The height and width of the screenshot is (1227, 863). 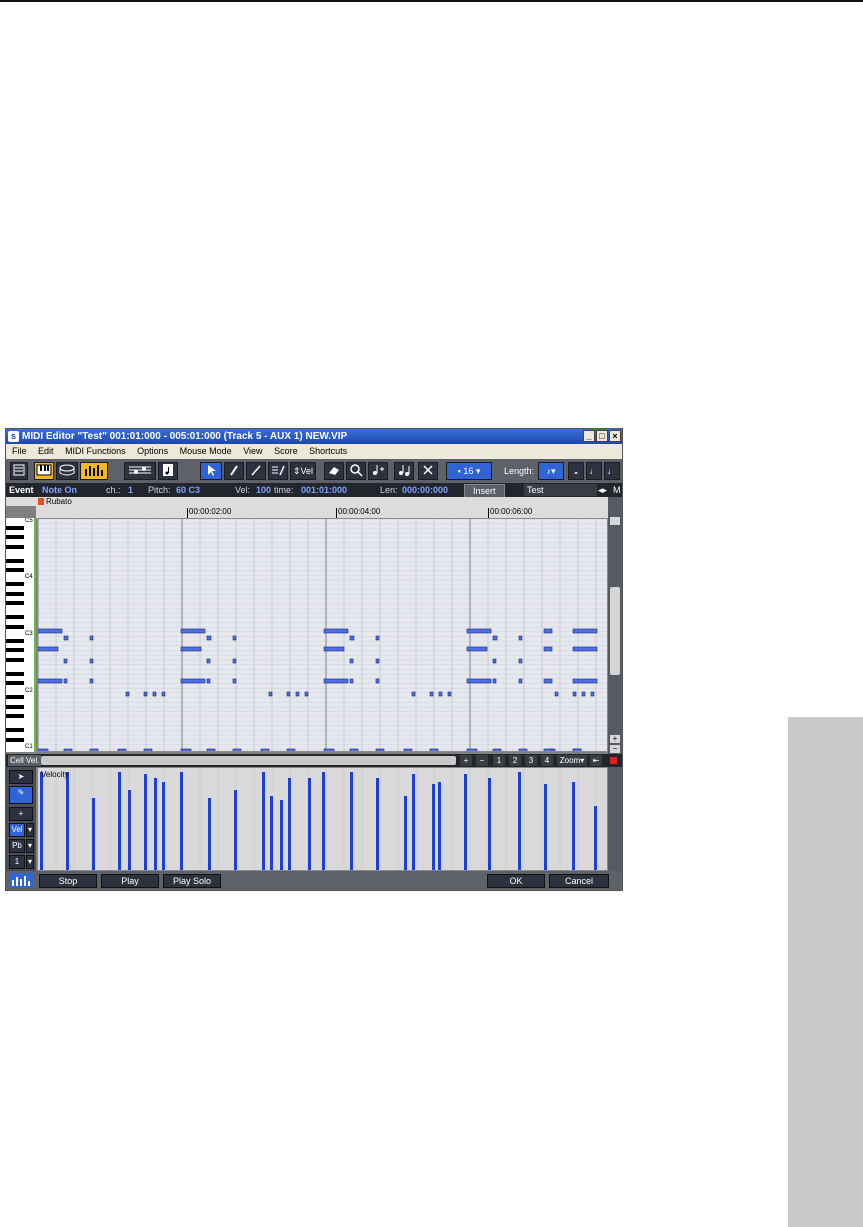 What do you see at coordinates (615, 632) in the screenshot?
I see `vertical-scrollbar: + −` at bounding box center [615, 632].